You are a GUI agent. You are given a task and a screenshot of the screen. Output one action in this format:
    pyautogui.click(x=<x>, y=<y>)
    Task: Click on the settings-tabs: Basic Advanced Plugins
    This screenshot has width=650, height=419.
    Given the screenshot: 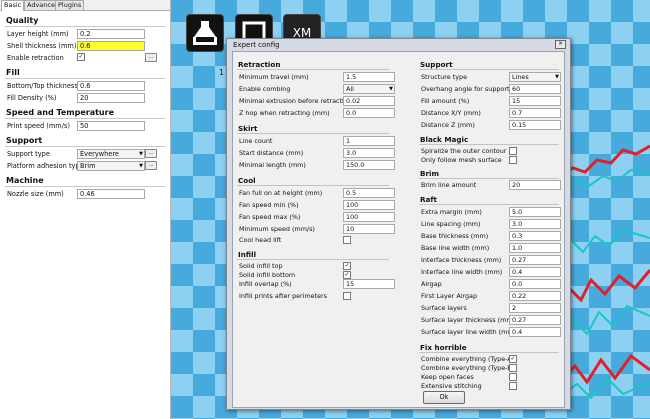 What is the action you would take?
    pyautogui.click(x=85, y=5)
    